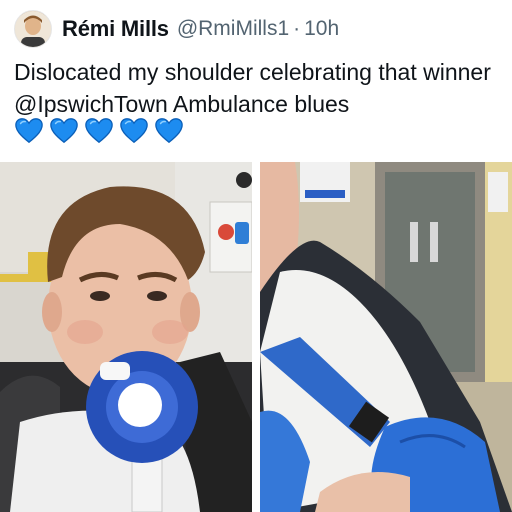 This screenshot has height=512, width=512. I want to click on avatar, so click(33, 29).